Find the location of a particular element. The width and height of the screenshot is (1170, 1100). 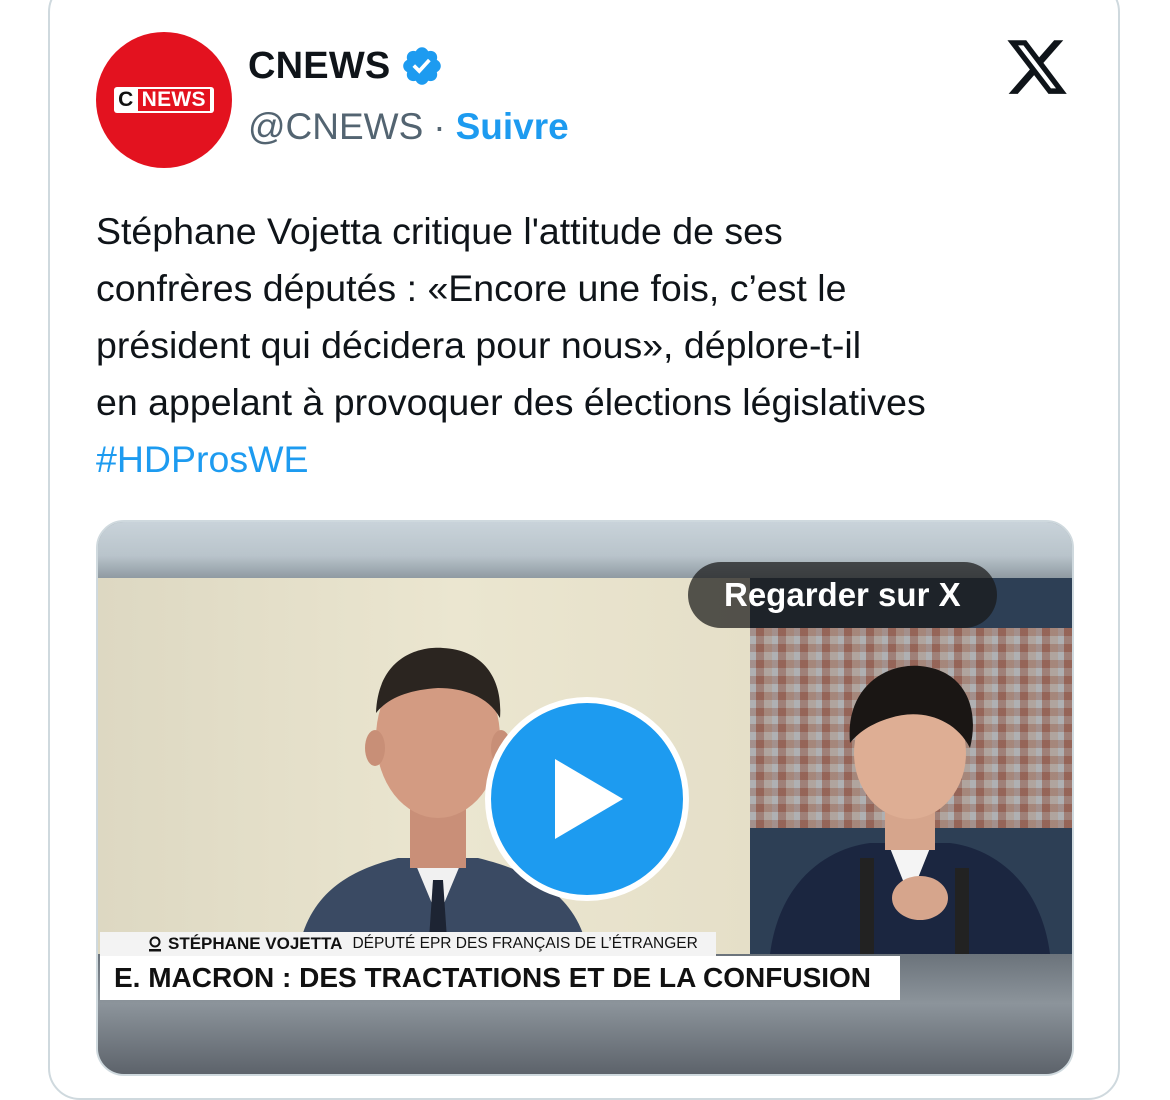

author-handle: @CNEWS is located at coordinates (335, 127).